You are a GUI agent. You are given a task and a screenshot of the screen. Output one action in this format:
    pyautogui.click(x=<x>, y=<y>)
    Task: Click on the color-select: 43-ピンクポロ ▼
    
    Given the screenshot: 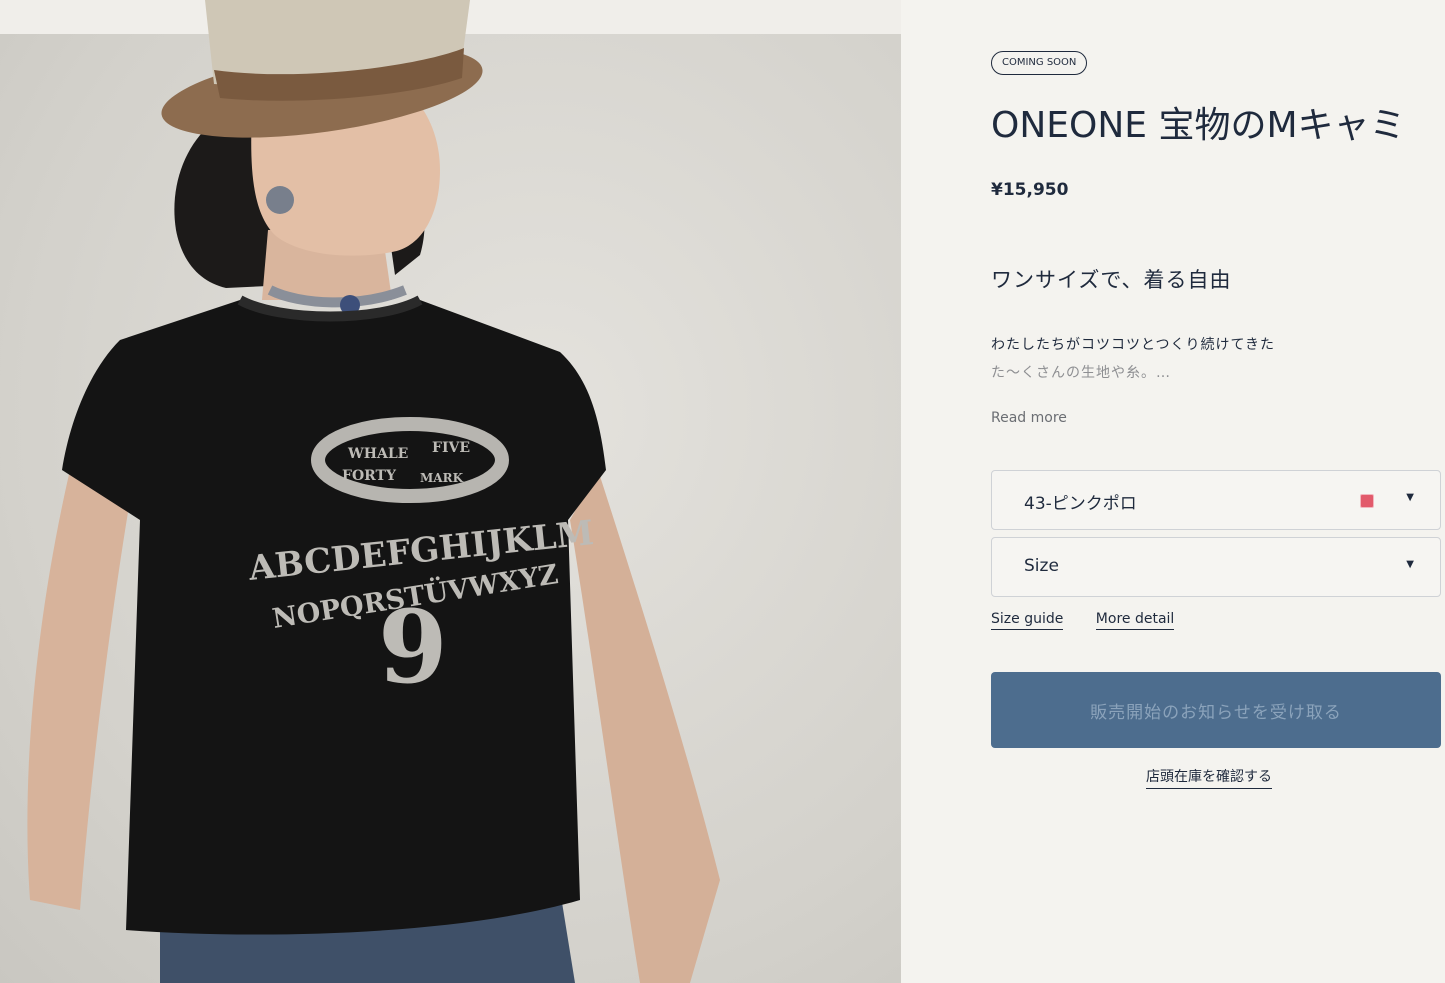 What is the action you would take?
    pyautogui.click(x=1216, y=500)
    